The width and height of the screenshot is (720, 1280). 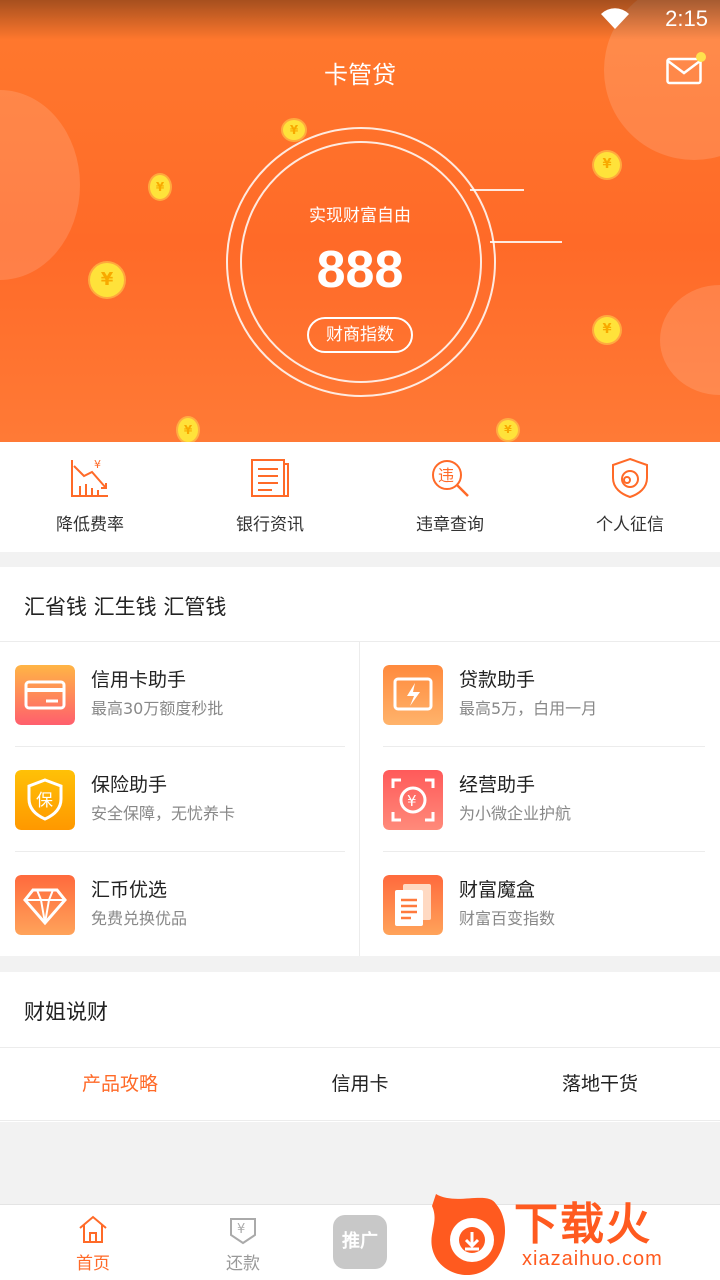 What do you see at coordinates (551, 800) in the screenshot?
I see `service-card-business: ¥ 经营助手 为小微企业护航` at bounding box center [551, 800].